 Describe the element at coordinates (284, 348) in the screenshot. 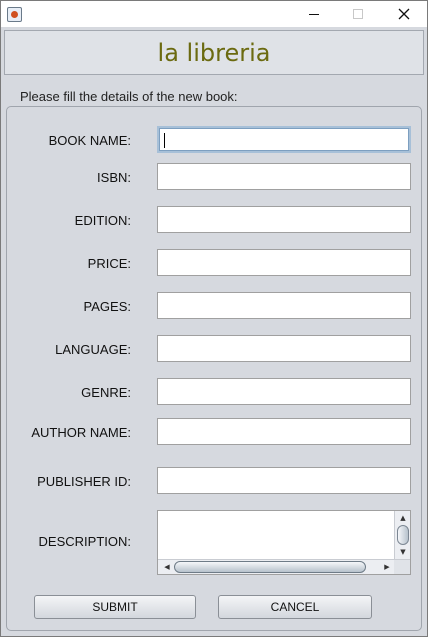

I see `language-field` at that location.